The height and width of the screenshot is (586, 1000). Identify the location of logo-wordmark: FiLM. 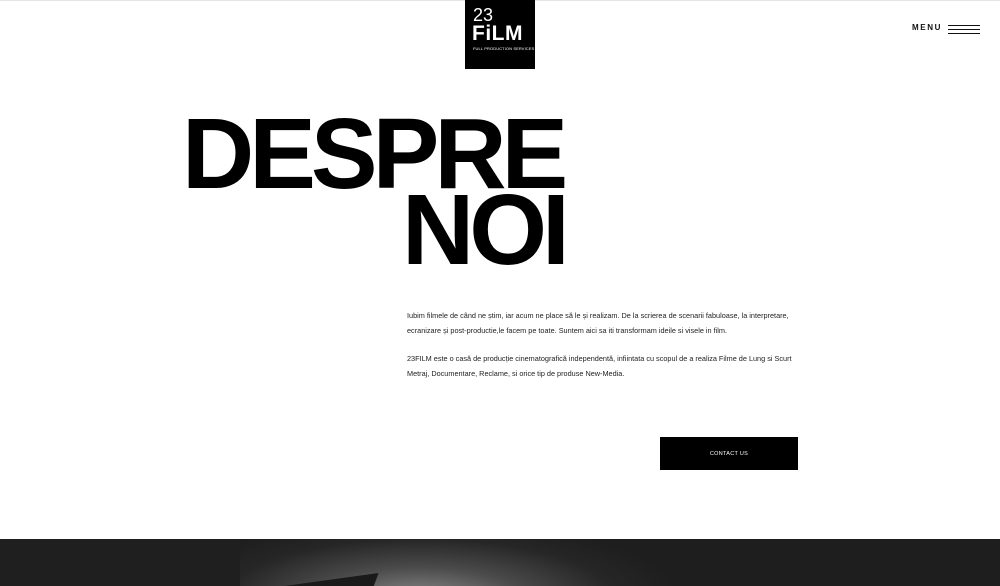
(497, 33).